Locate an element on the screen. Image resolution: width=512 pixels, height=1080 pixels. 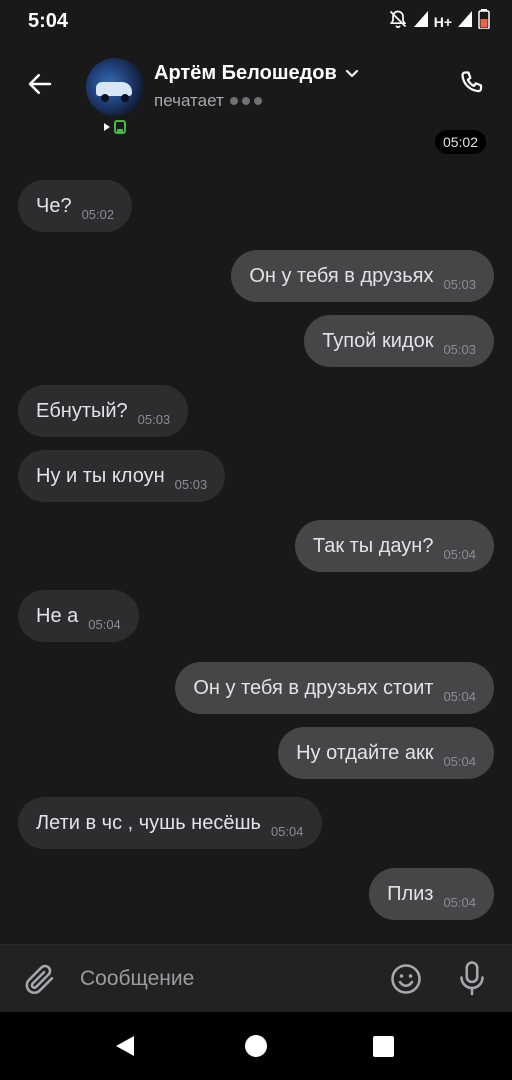
phone-icon is located at coordinates (472, 82).